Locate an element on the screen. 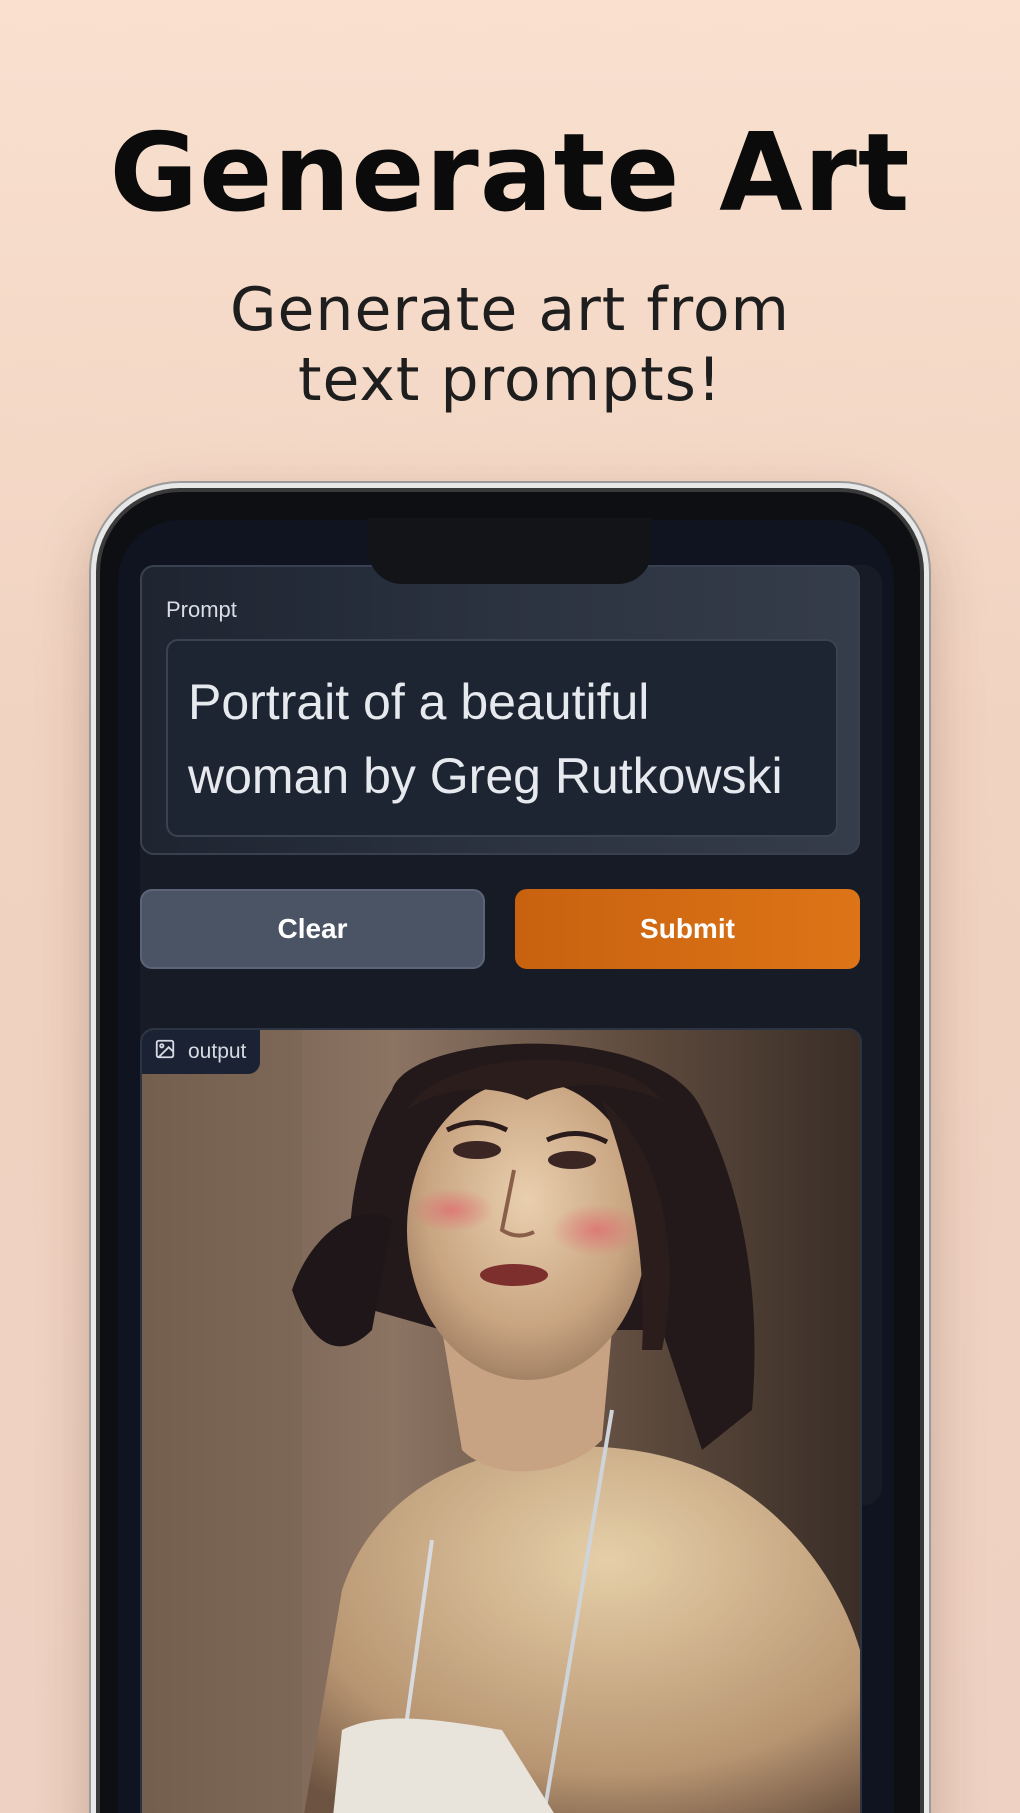 The width and height of the screenshot is (1020, 1813). submit-button: Submit is located at coordinates (687, 929).